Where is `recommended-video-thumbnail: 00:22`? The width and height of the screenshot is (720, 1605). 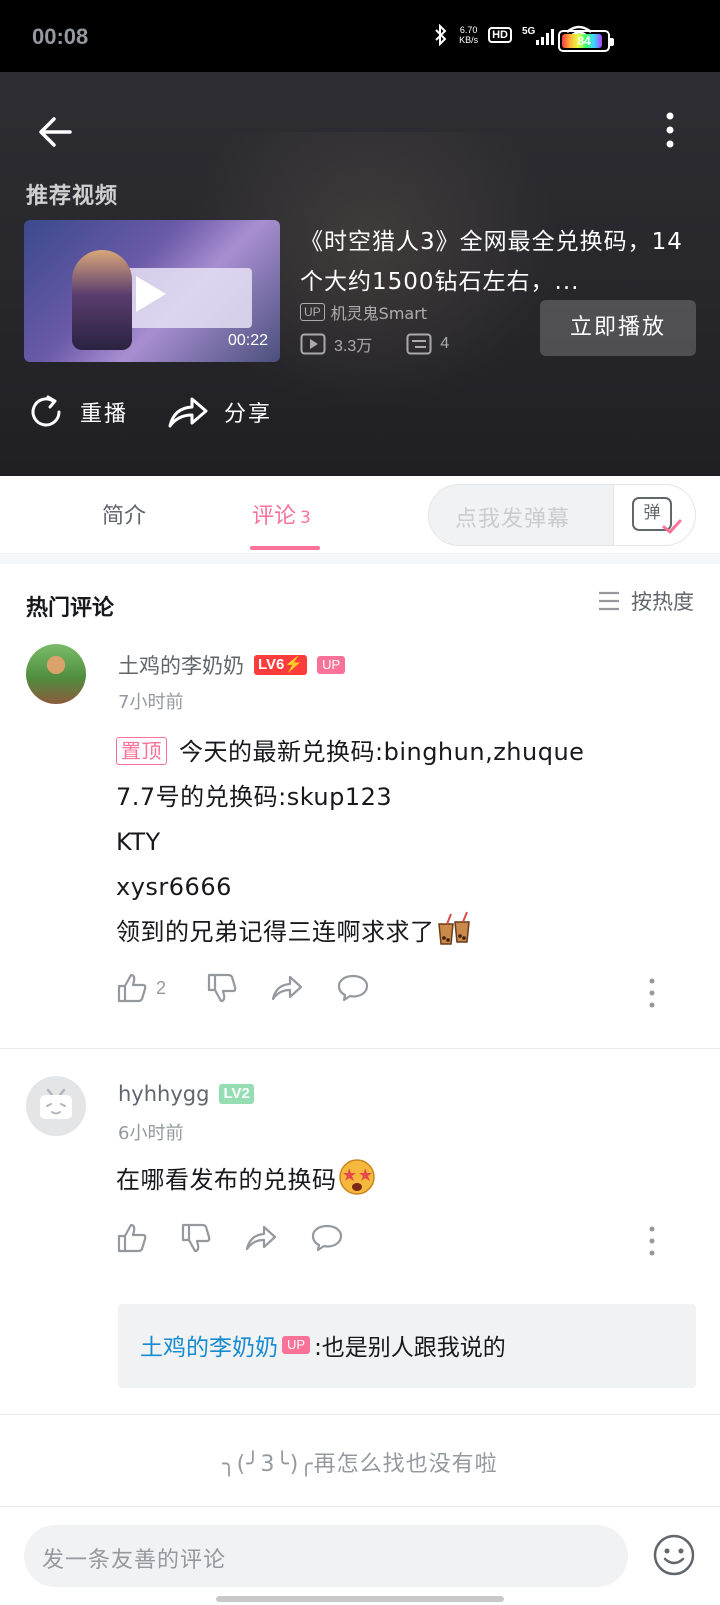
recommended-video-thumbnail: 00:22 is located at coordinates (152, 291).